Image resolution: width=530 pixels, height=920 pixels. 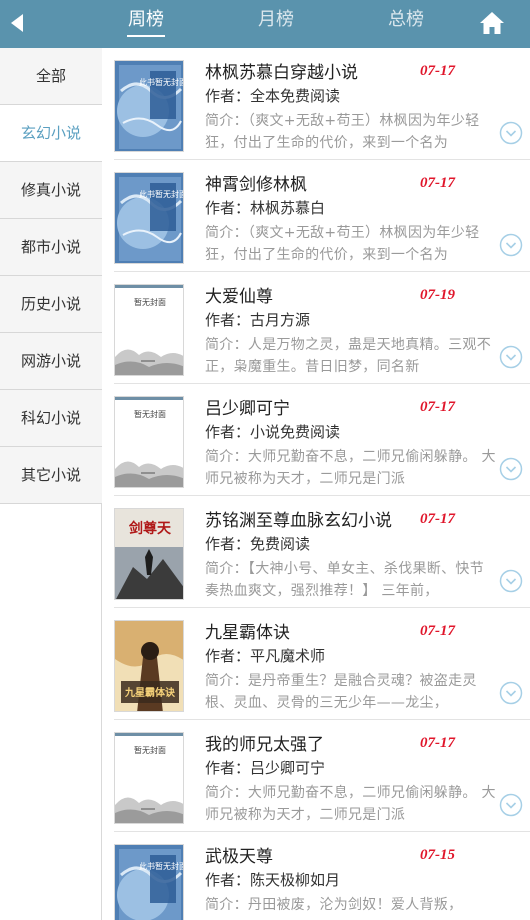 I want to click on category-xiuzhen: 修真小说, so click(x=51, y=190).